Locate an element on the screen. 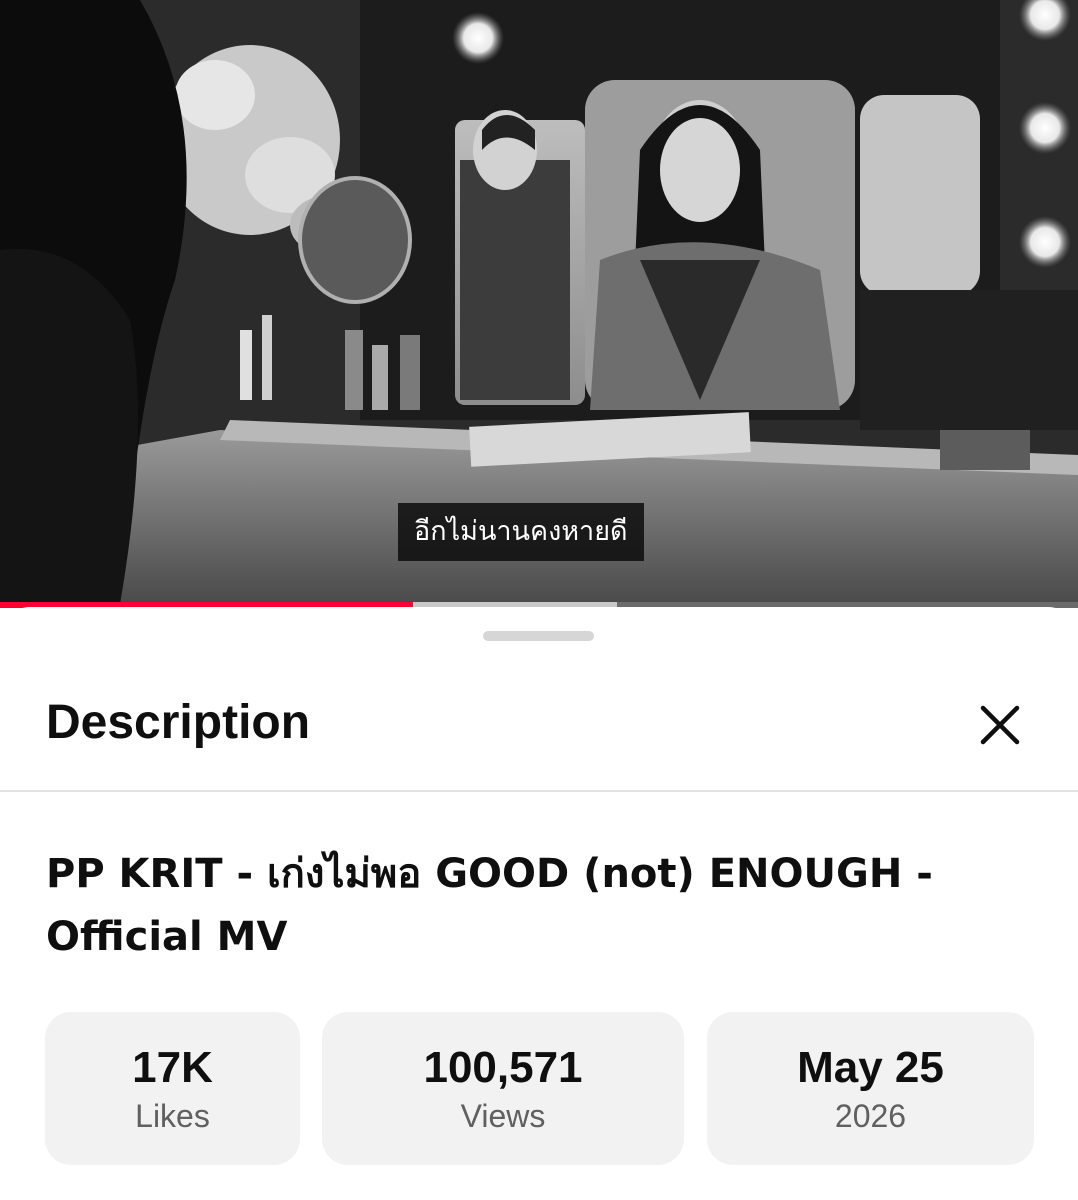  publish-date: May 25 is located at coordinates (870, 1067).